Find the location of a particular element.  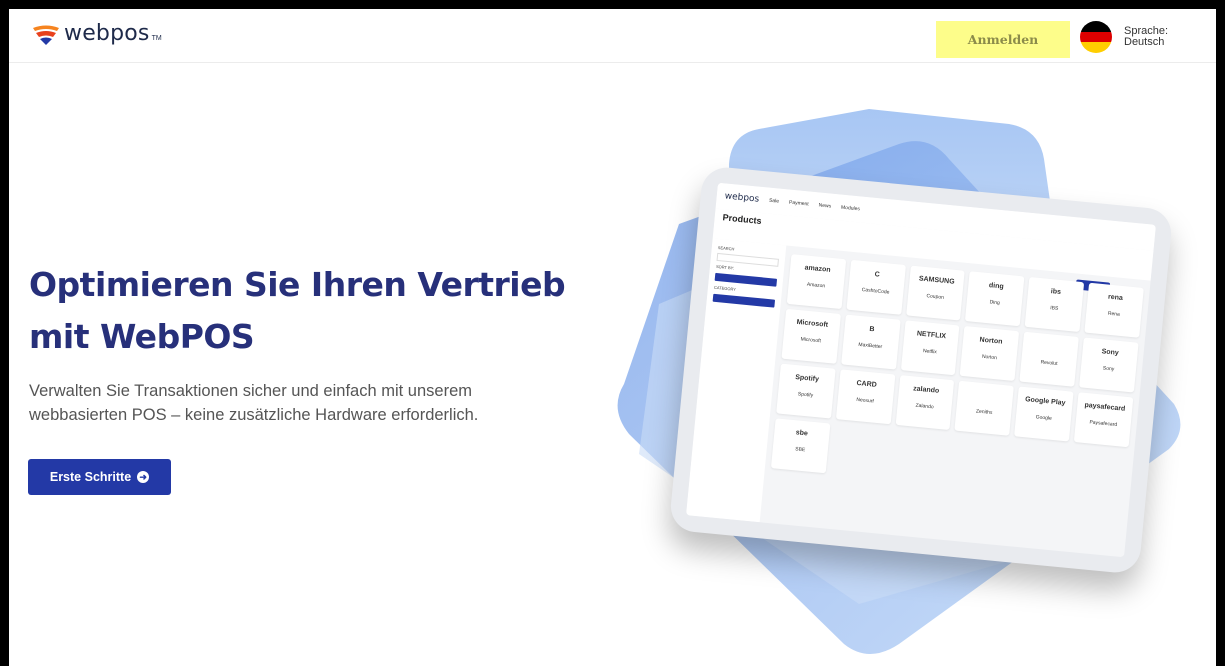

mockup-product-tile: paysafecard Paysafecard is located at coordinates (1103, 420).